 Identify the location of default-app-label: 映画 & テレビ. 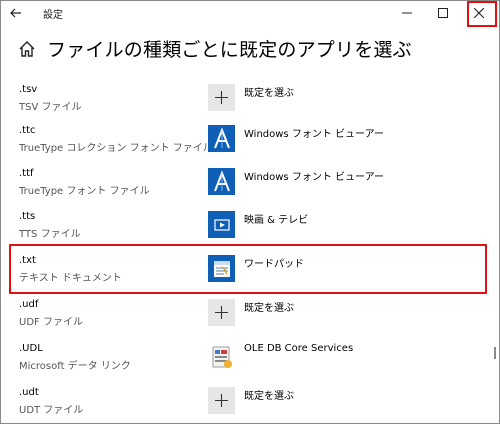
(276, 218).